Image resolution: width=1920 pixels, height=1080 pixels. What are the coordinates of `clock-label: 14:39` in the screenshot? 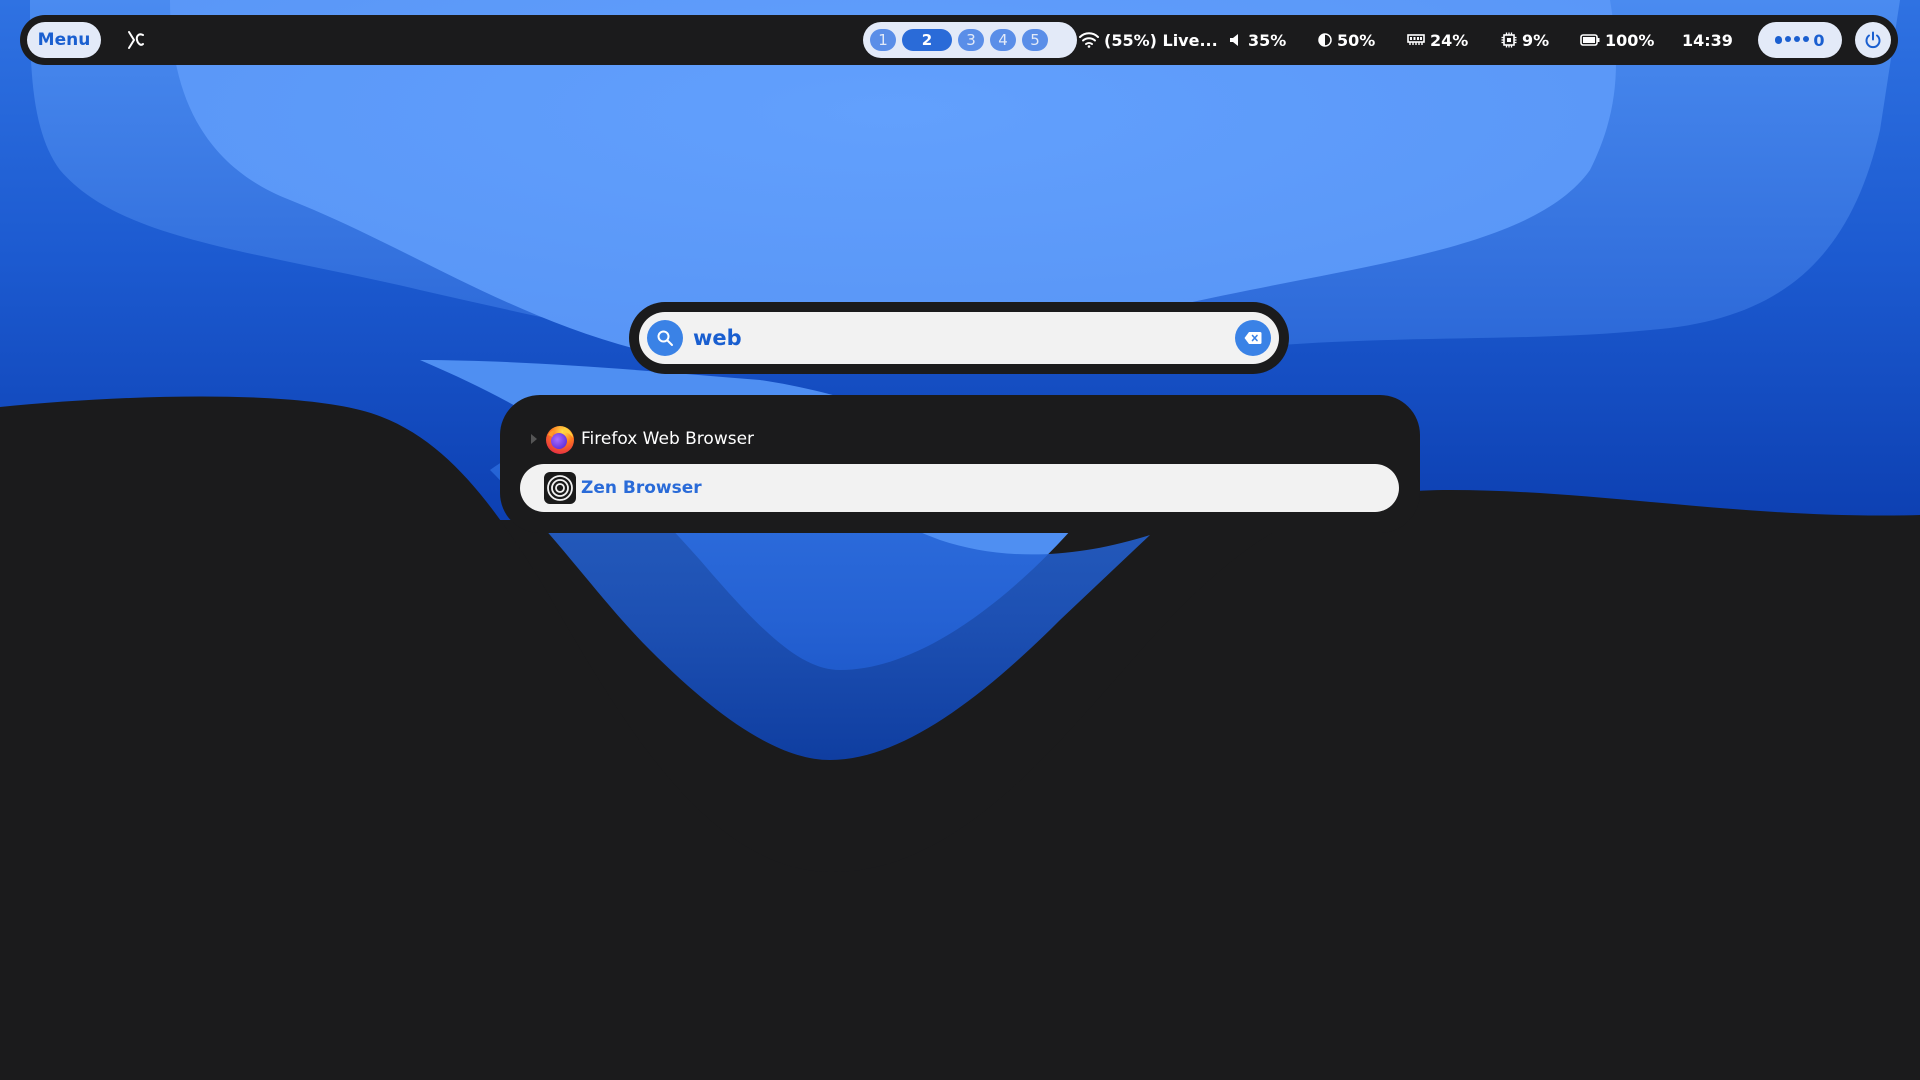 It's located at (1707, 40).